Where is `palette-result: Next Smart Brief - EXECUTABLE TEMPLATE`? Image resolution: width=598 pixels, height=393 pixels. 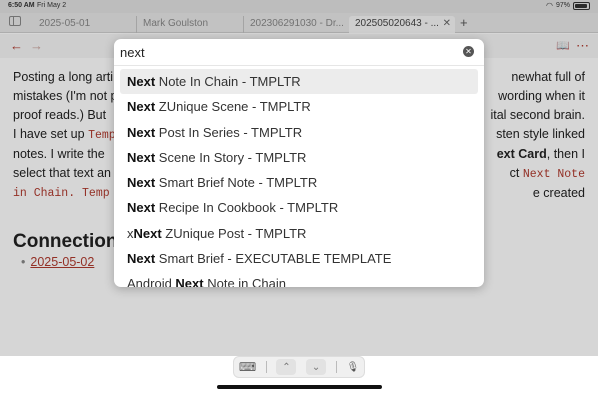 palette-result: Next Smart Brief - EXECUTABLE TEMPLATE is located at coordinates (299, 258).